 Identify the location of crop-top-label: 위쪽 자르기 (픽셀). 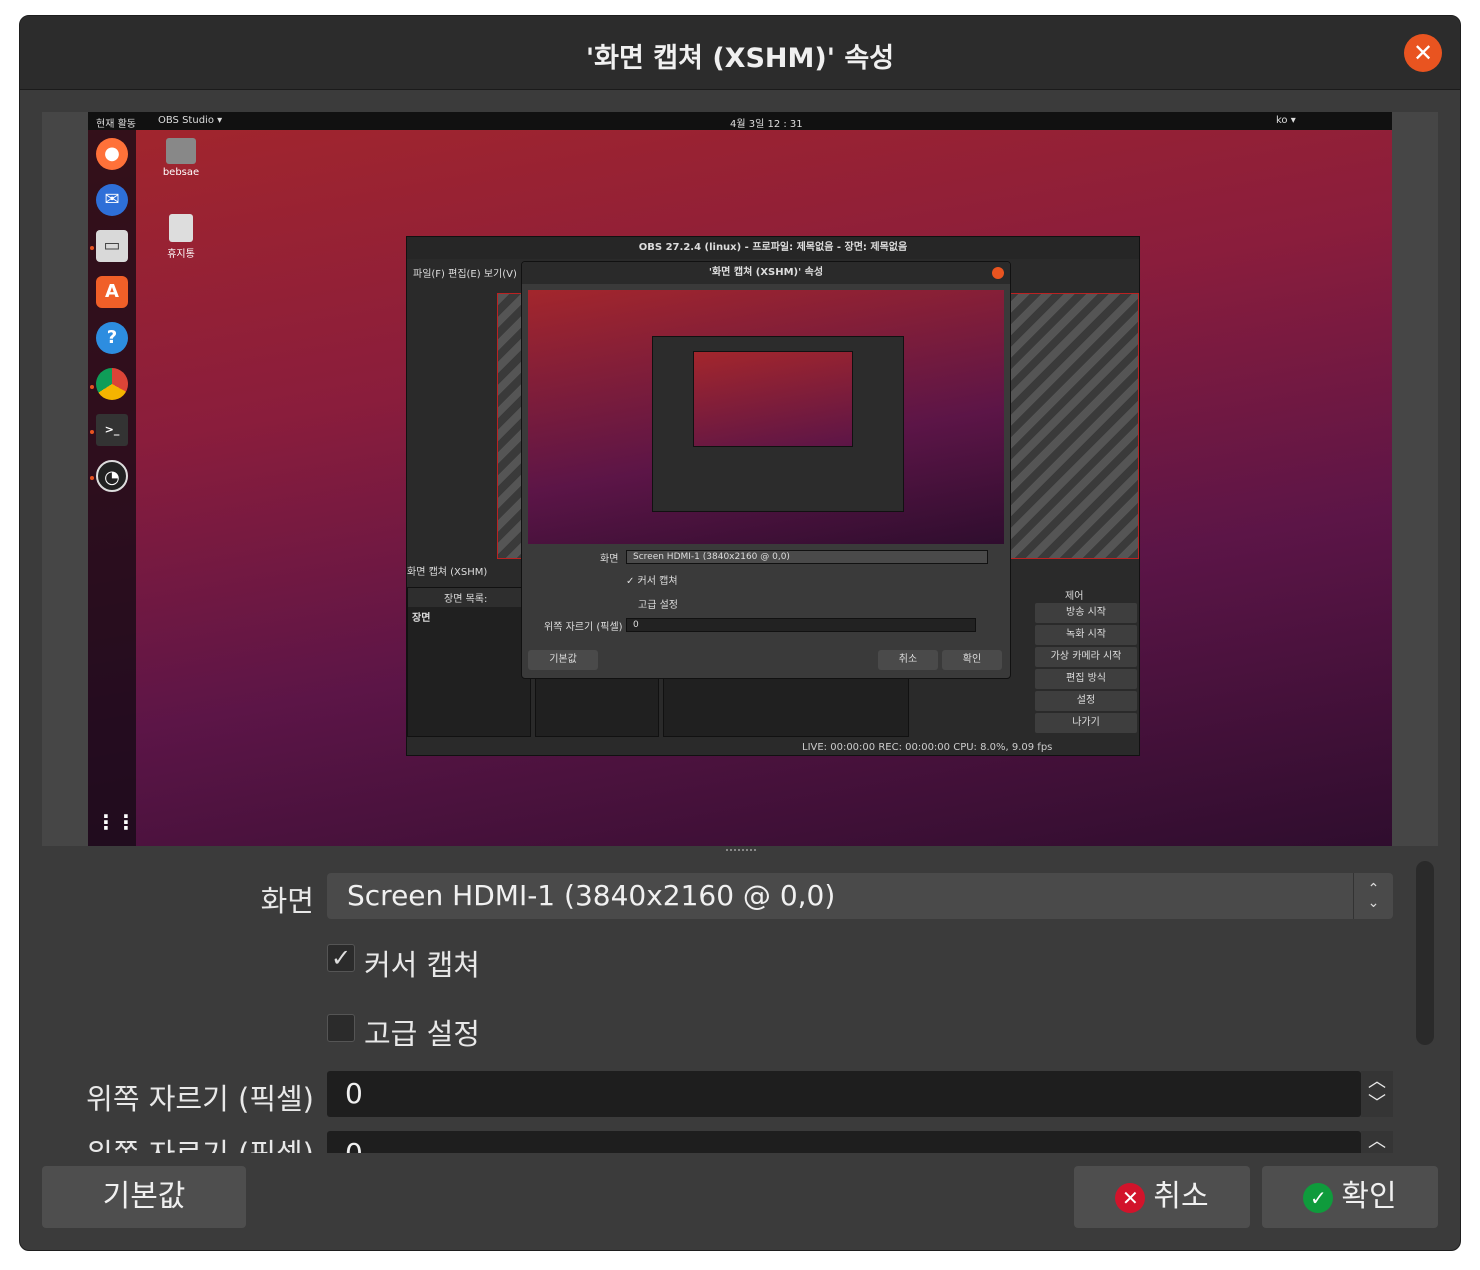
(200, 1099).